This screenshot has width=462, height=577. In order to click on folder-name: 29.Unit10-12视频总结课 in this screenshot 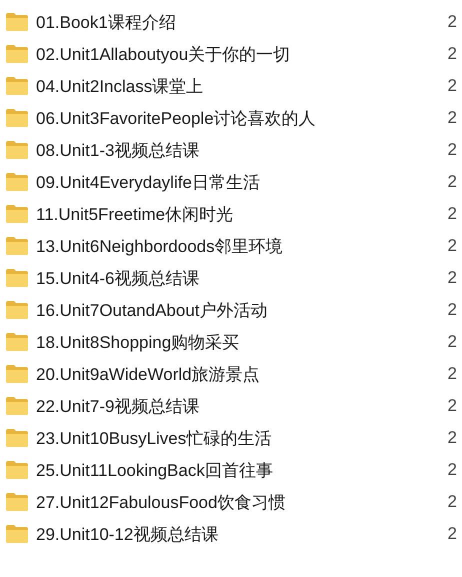, I will do `click(242, 534)`.